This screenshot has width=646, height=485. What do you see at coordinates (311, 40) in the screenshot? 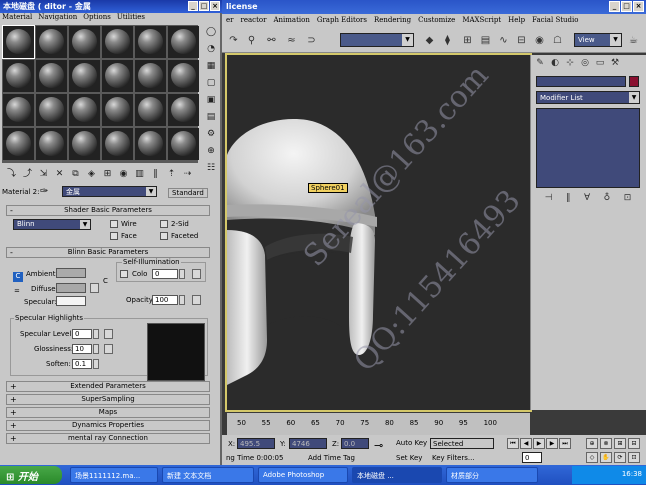
I see `bind-icon: ⊃` at bounding box center [311, 40].